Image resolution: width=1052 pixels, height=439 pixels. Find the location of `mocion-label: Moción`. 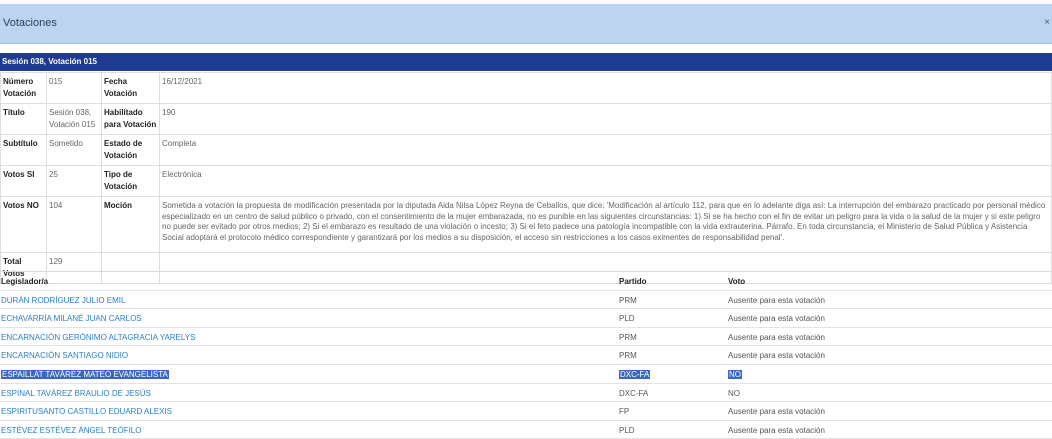

mocion-label: Moción is located at coordinates (130, 224).